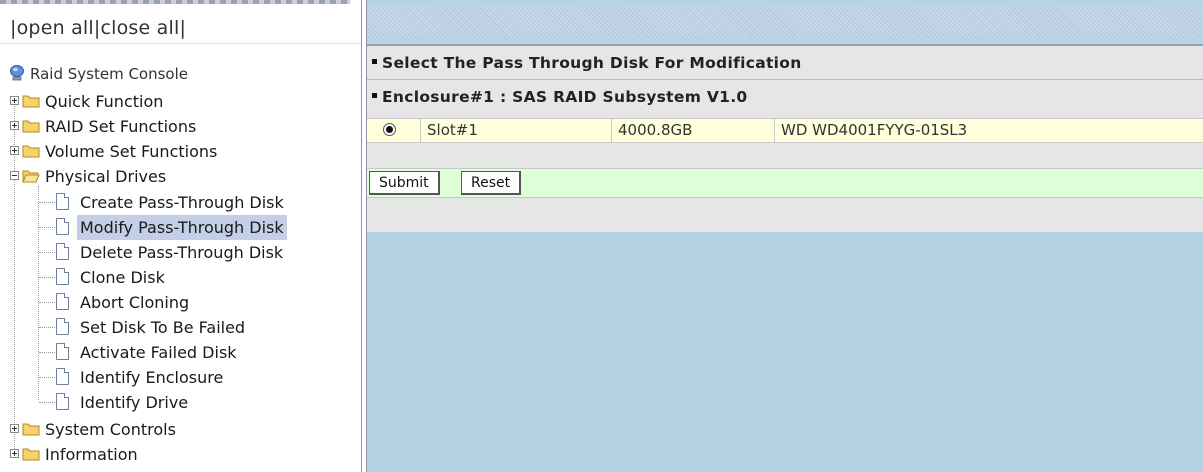 The height and width of the screenshot is (472, 1203). I want to click on computer-icon, so click(17, 73).